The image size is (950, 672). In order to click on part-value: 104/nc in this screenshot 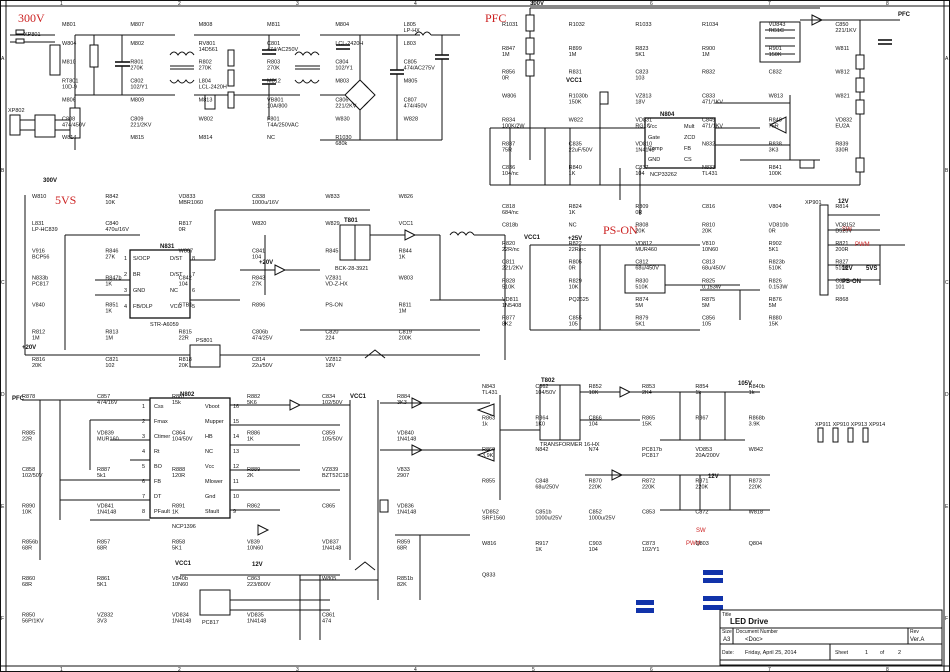, I will do `click(510, 174)`.